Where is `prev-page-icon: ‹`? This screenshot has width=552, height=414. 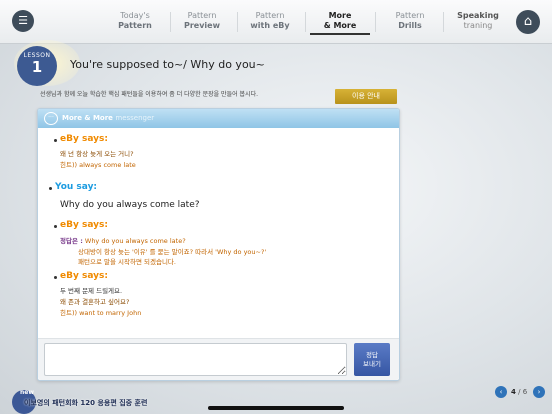
prev-page-icon: ‹ is located at coordinates (501, 392).